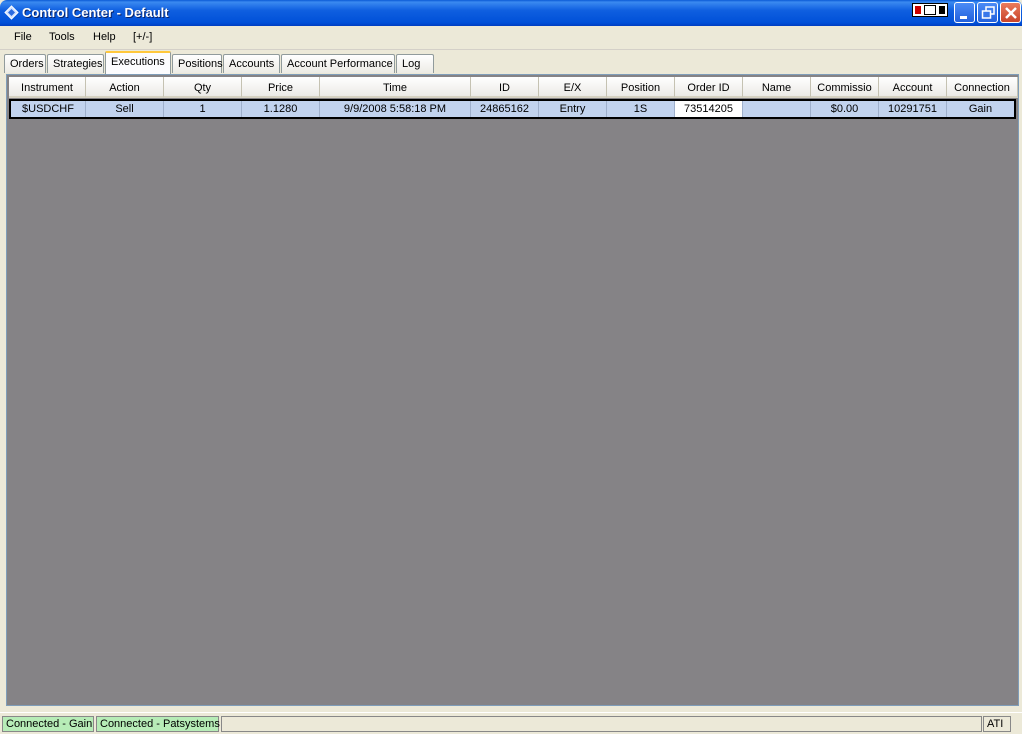 The height and width of the screenshot is (734, 1022). Describe the element at coordinates (997, 724) in the screenshot. I see `status-ati: ATI` at that location.